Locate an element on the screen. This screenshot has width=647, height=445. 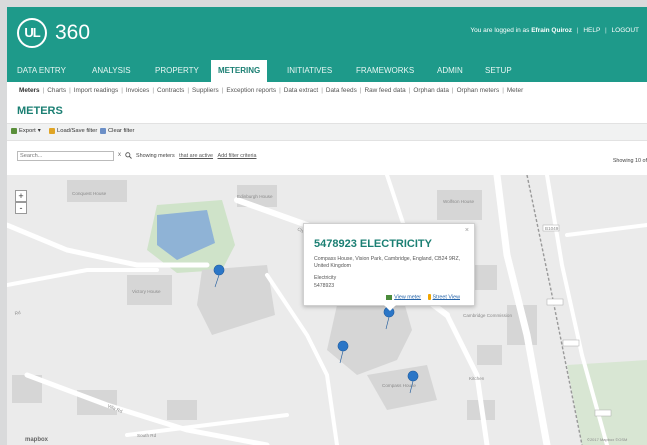
mapbox-logo: mapbox is located at coordinates (37, 440).